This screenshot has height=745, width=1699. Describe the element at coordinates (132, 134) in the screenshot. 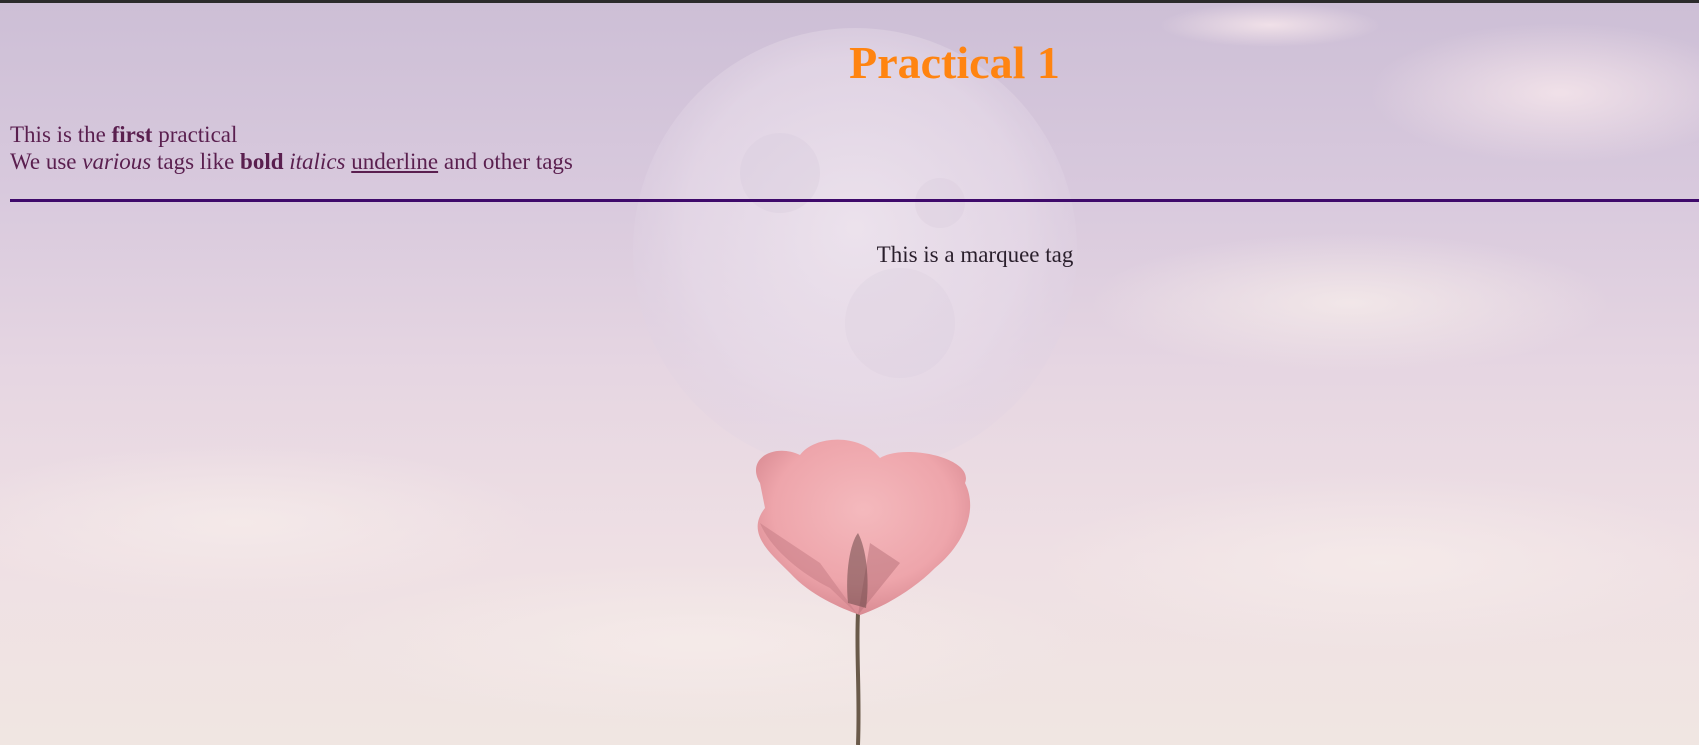

I see `bold-word-first: first` at that location.